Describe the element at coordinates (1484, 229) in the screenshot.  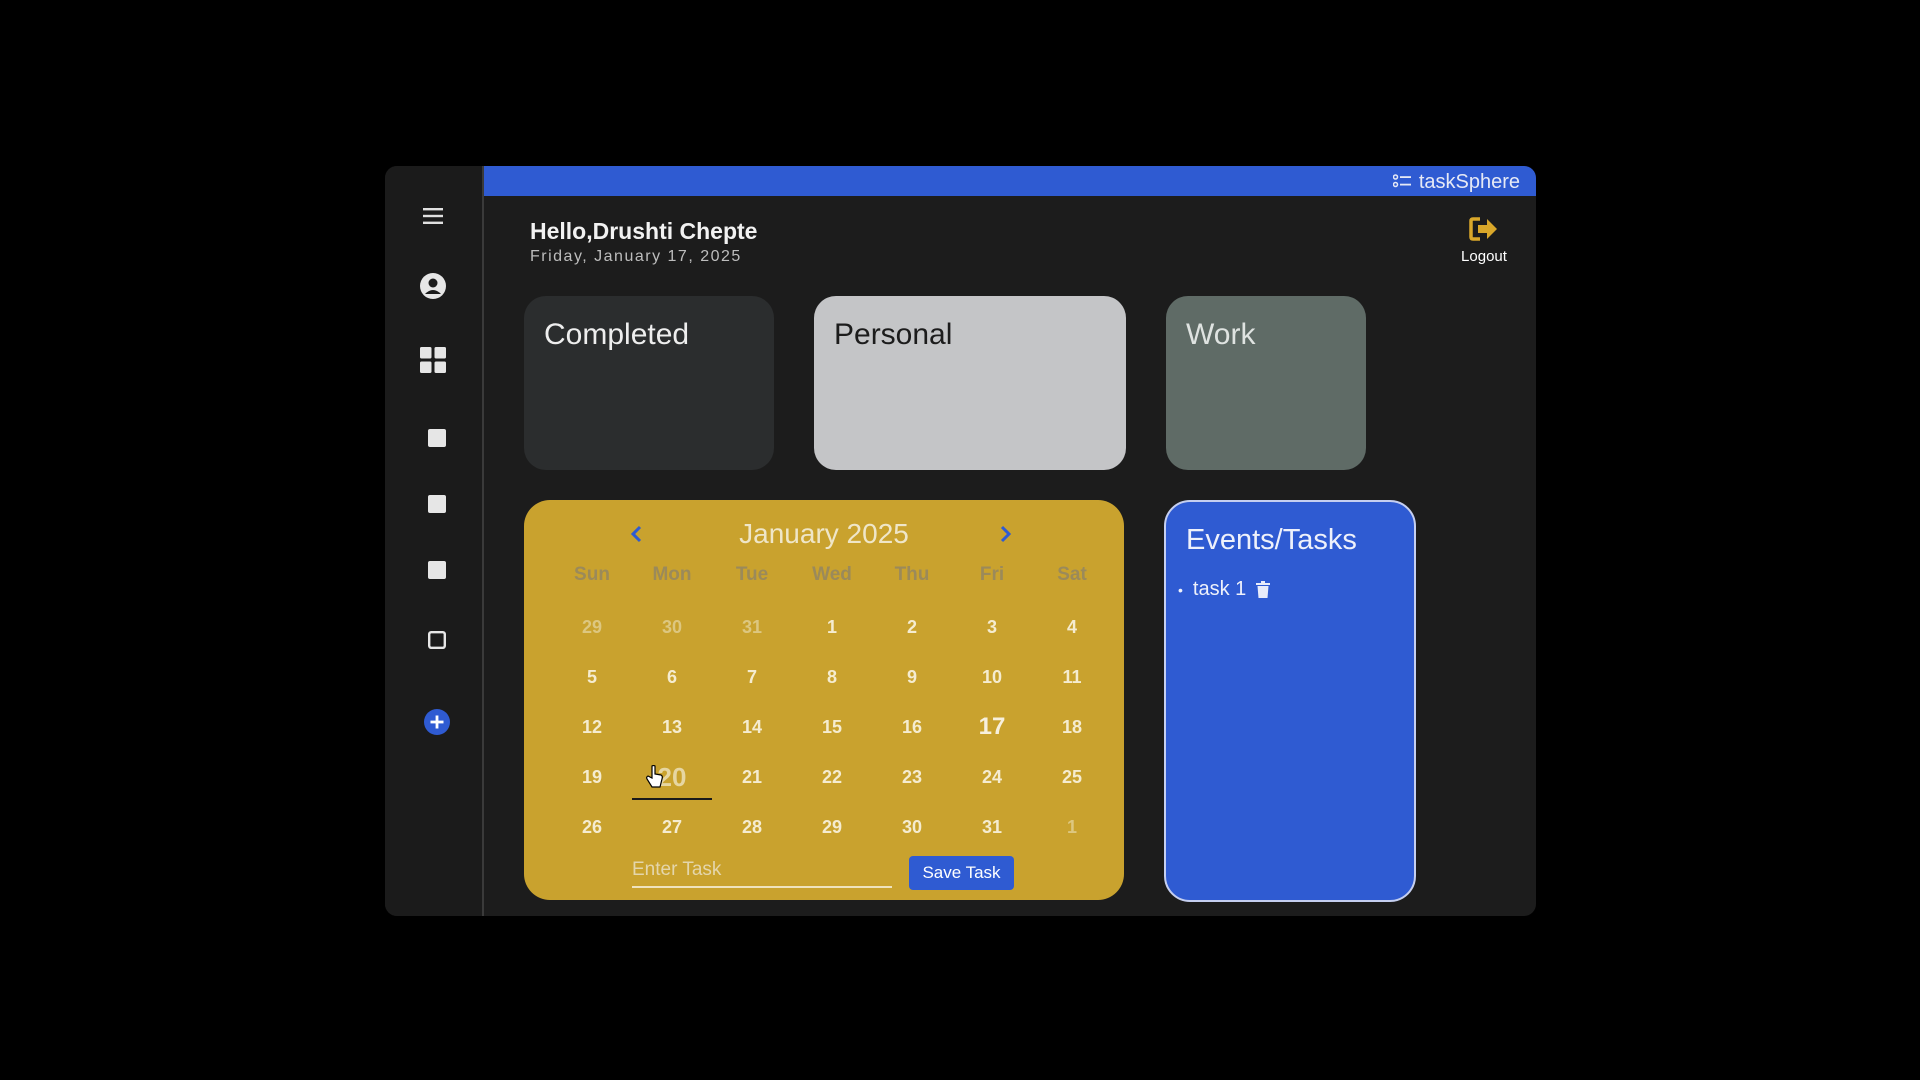
I see `logout-icon` at that location.